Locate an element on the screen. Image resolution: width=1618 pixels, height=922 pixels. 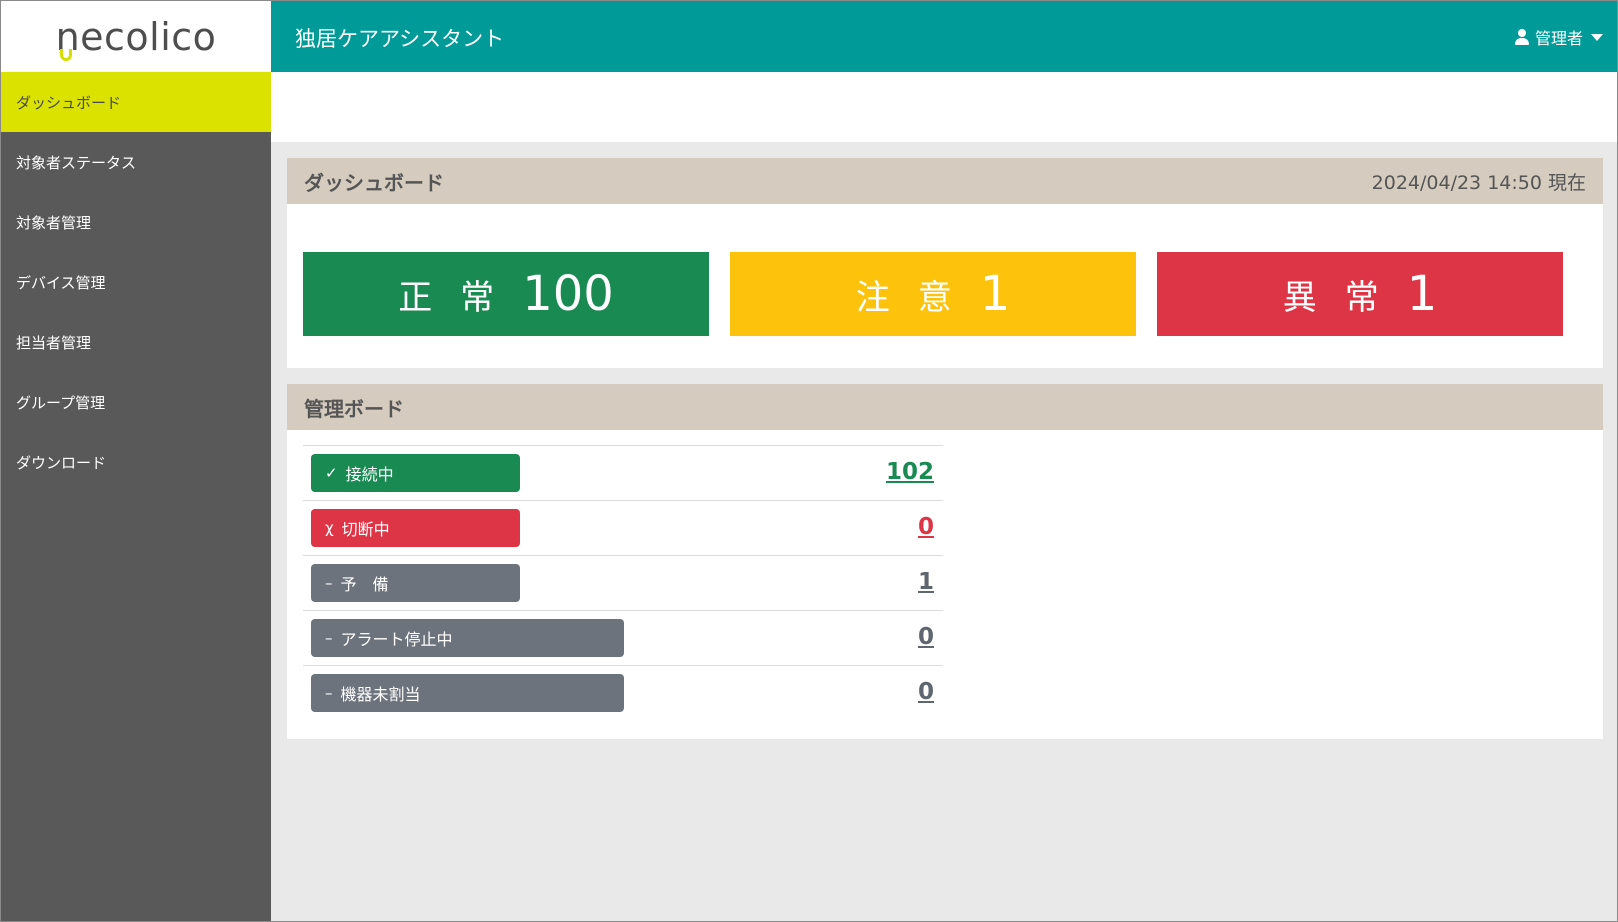
sidebar-item-subject-management: 対象者管理 is located at coordinates (136, 222).